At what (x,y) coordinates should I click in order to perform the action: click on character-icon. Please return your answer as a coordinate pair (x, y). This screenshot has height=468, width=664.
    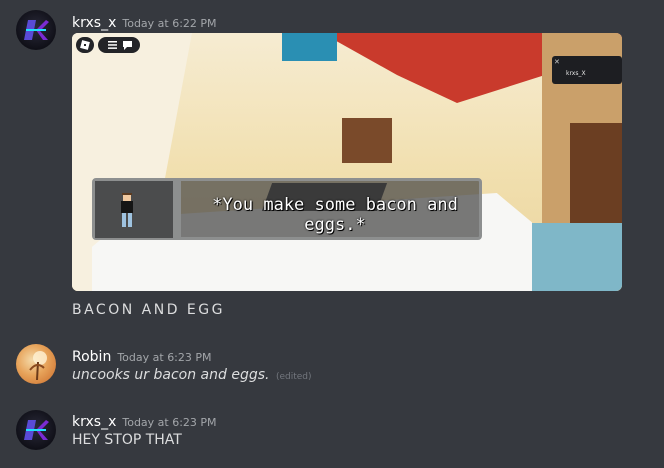
    Looking at the image, I should click on (127, 210).